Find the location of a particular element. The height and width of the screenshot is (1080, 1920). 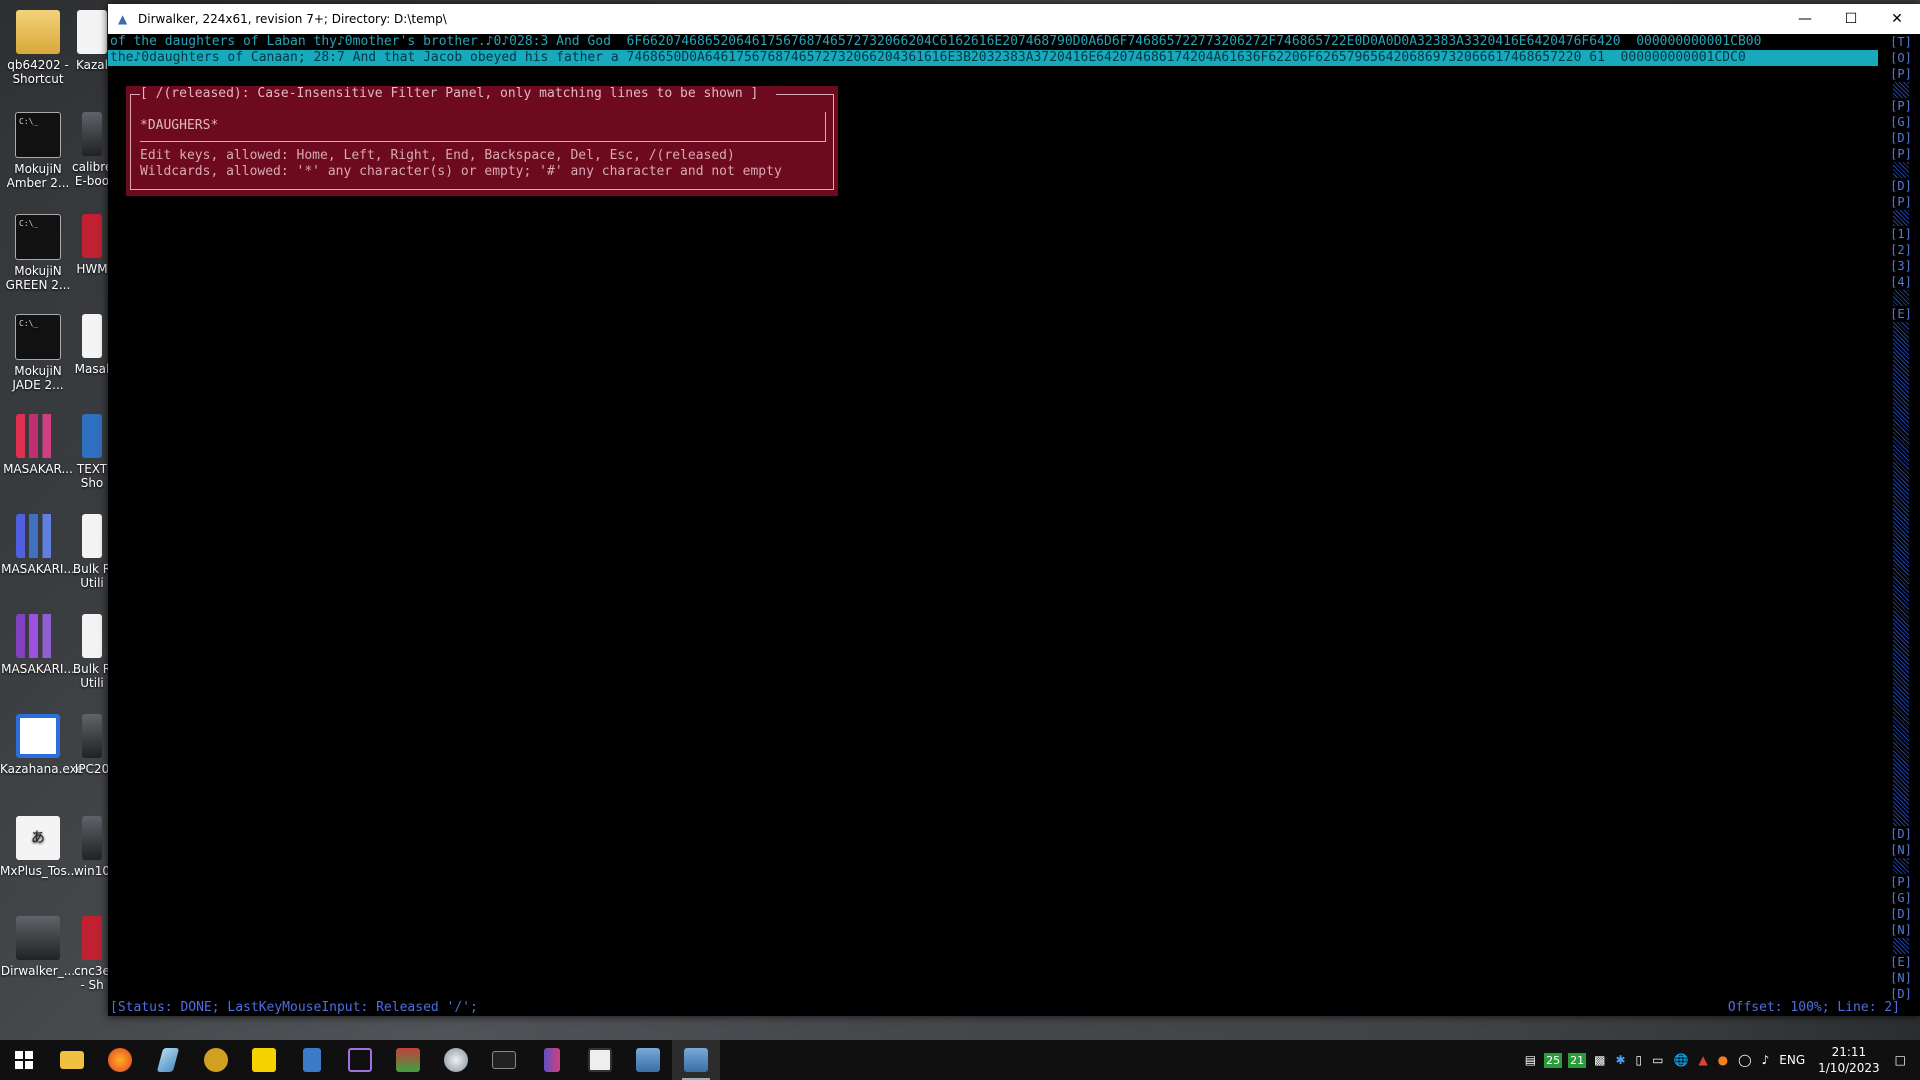

taskbar-file-explorer is located at coordinates (72, 1060).